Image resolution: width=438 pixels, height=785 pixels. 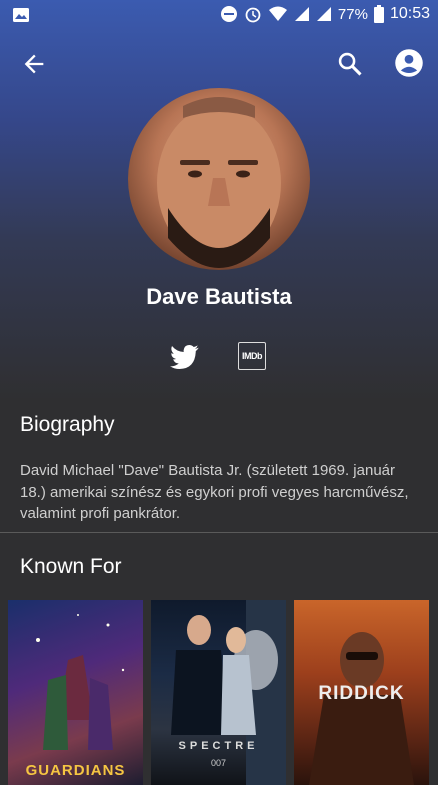 I want to click on app-bar, so click(x=219, y=63).